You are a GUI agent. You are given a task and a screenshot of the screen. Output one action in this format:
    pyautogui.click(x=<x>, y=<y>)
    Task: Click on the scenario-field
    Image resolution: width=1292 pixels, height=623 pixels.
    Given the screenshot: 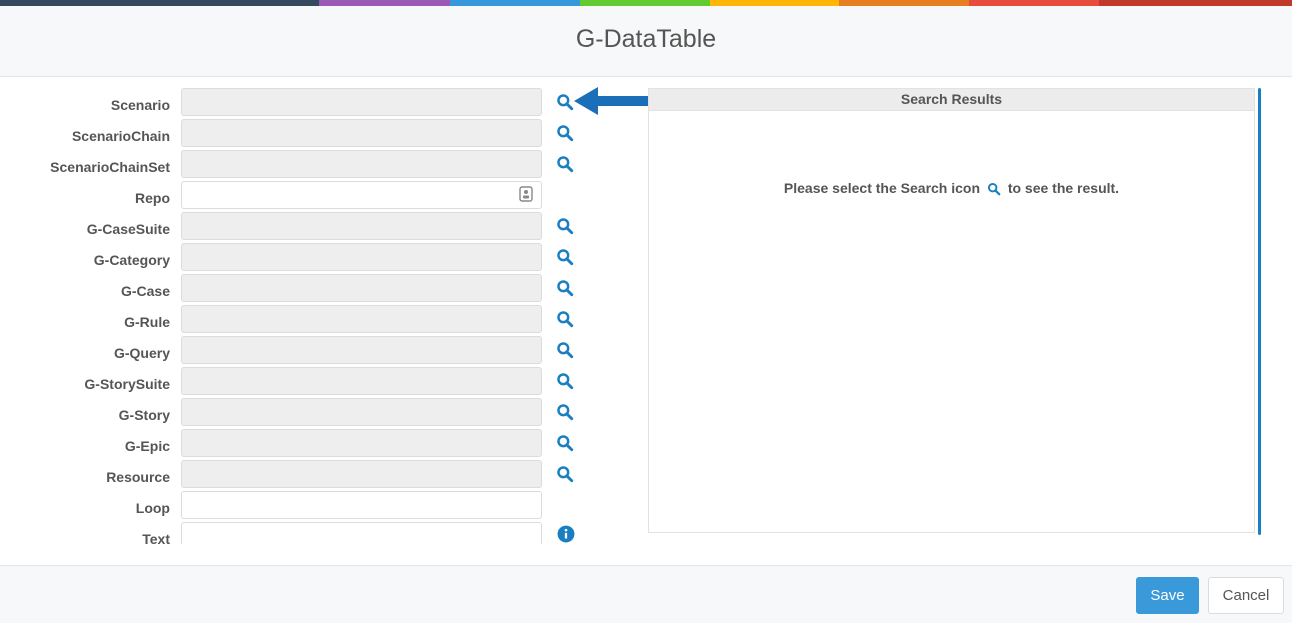 What is the action you would take?
    pyautogui.click(x=361, y=102)
    